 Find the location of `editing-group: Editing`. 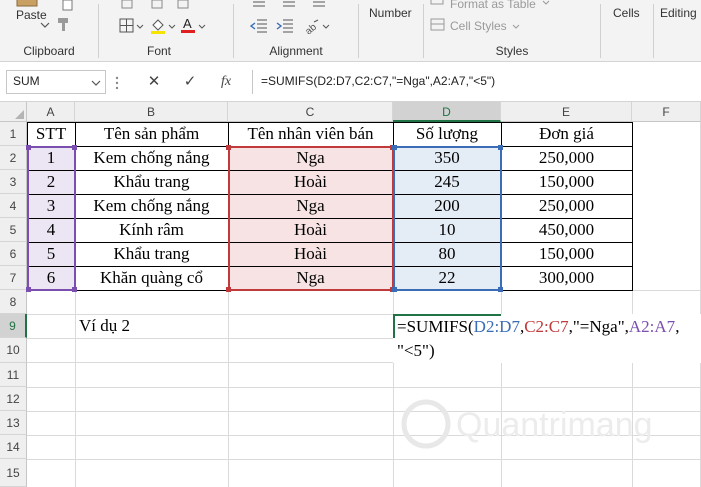

editing-group: Editing is located at coordinates (677, 31).